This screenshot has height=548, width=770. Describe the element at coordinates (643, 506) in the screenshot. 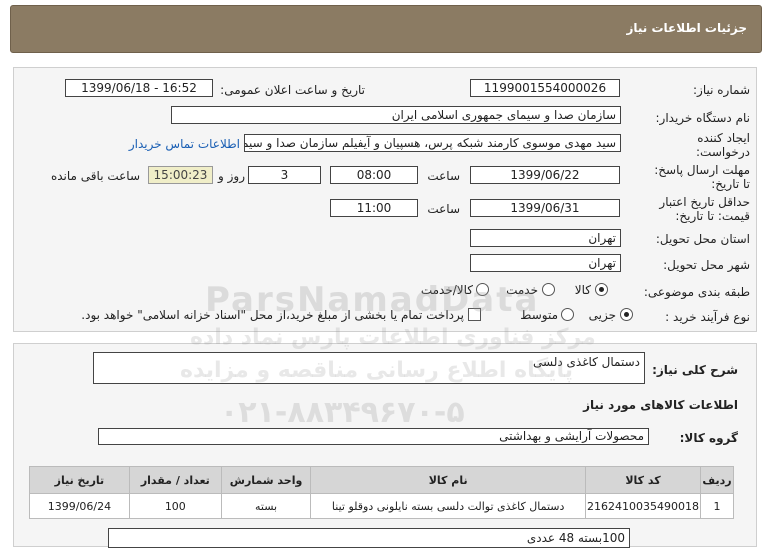

I see `cell-code: 2162410035490018` at that location.